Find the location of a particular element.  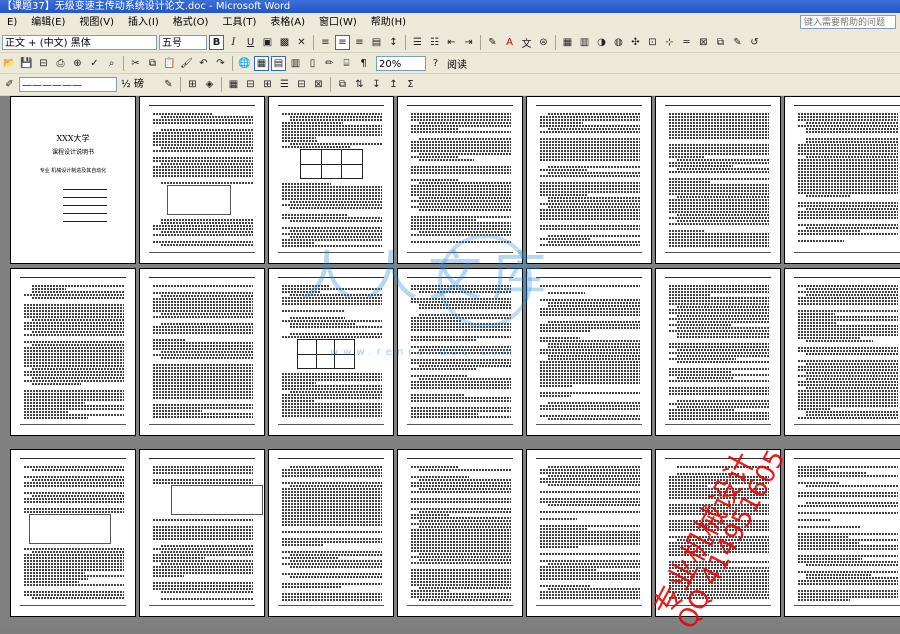

enclose-char-icon: ⊜ is located at coordinates (543, 42).